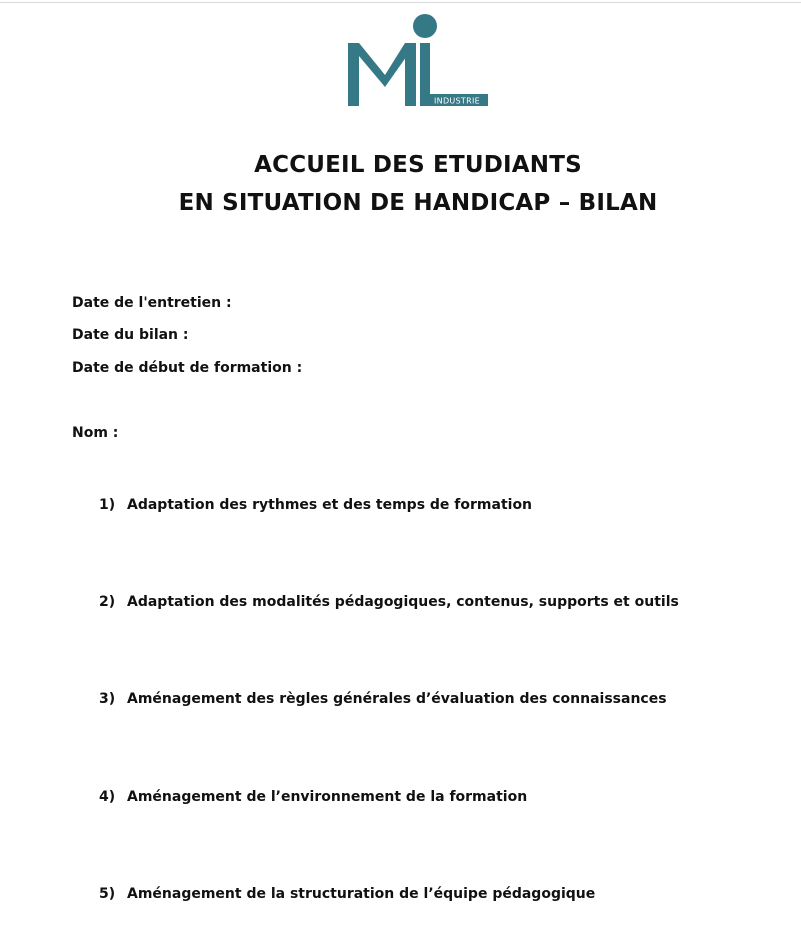 This screenshot has height=936, width=801. I want to click on section-number: 4), so click(107, 797).